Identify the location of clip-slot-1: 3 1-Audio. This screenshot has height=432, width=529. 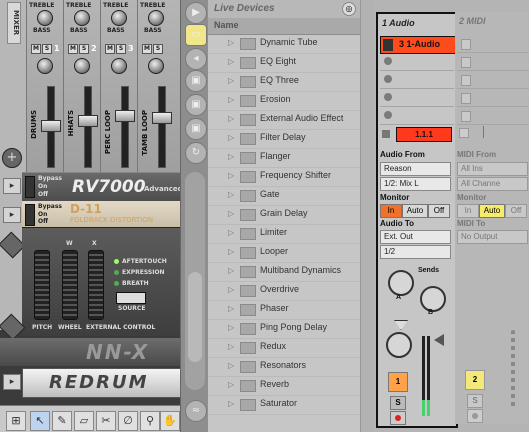
(418, 45).